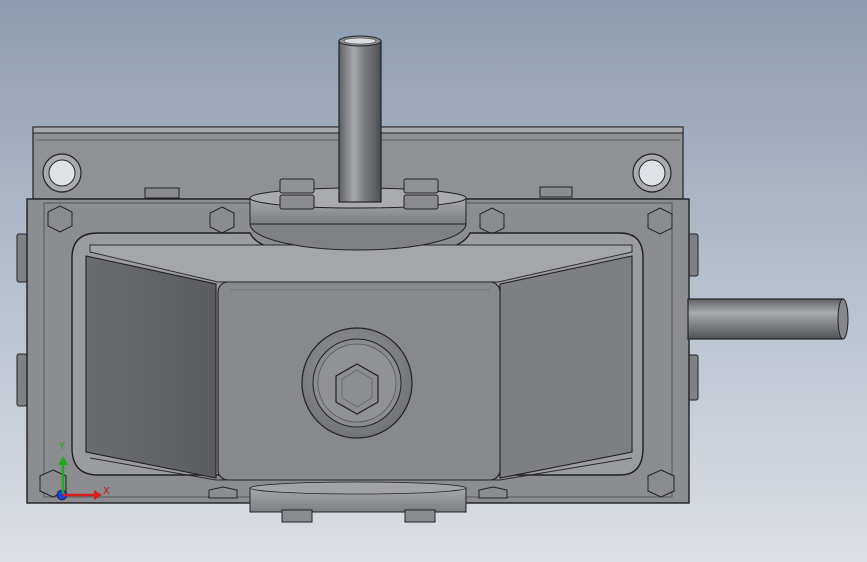 The height and width of the screenshot is (562, 867). Describe the element at coordinates (106, 491) in the screenshot. I see `triad-x-label: X` at that location.